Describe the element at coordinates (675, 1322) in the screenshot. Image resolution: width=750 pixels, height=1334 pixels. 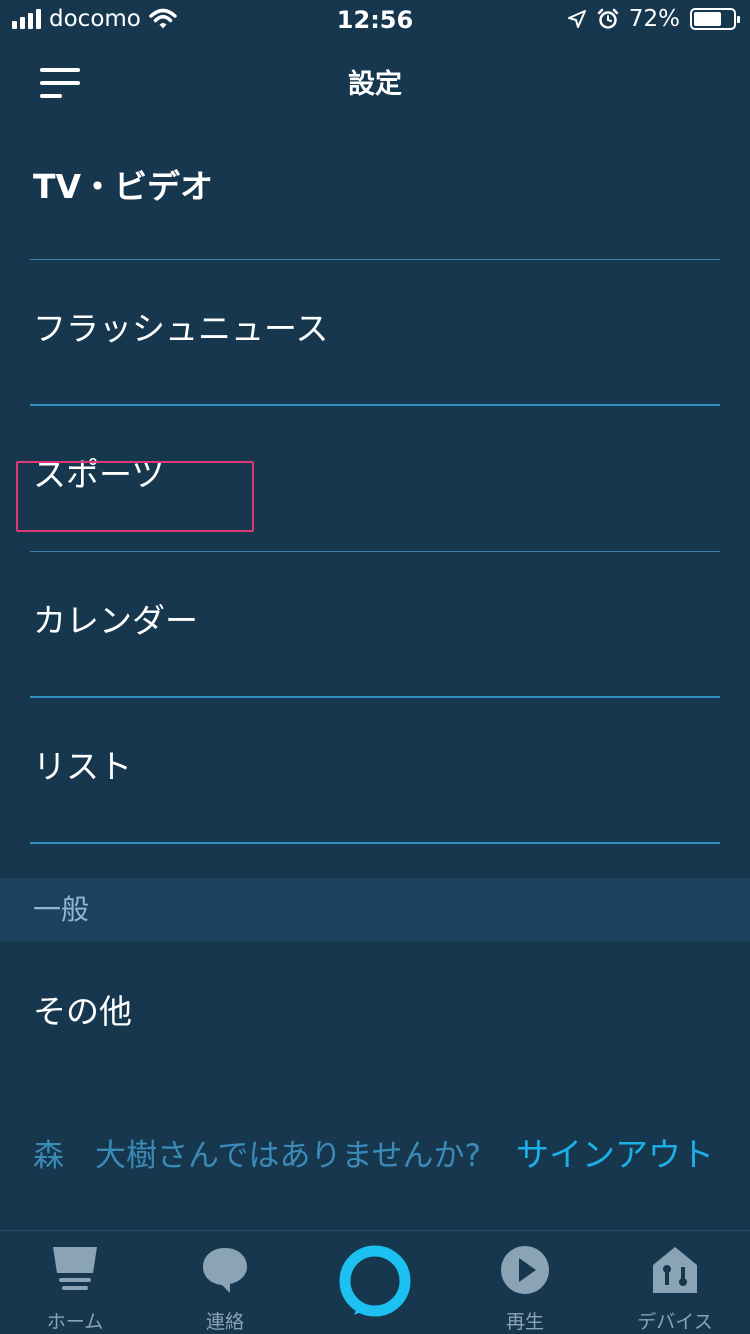
I see `tab-label: デバイス` at that location.